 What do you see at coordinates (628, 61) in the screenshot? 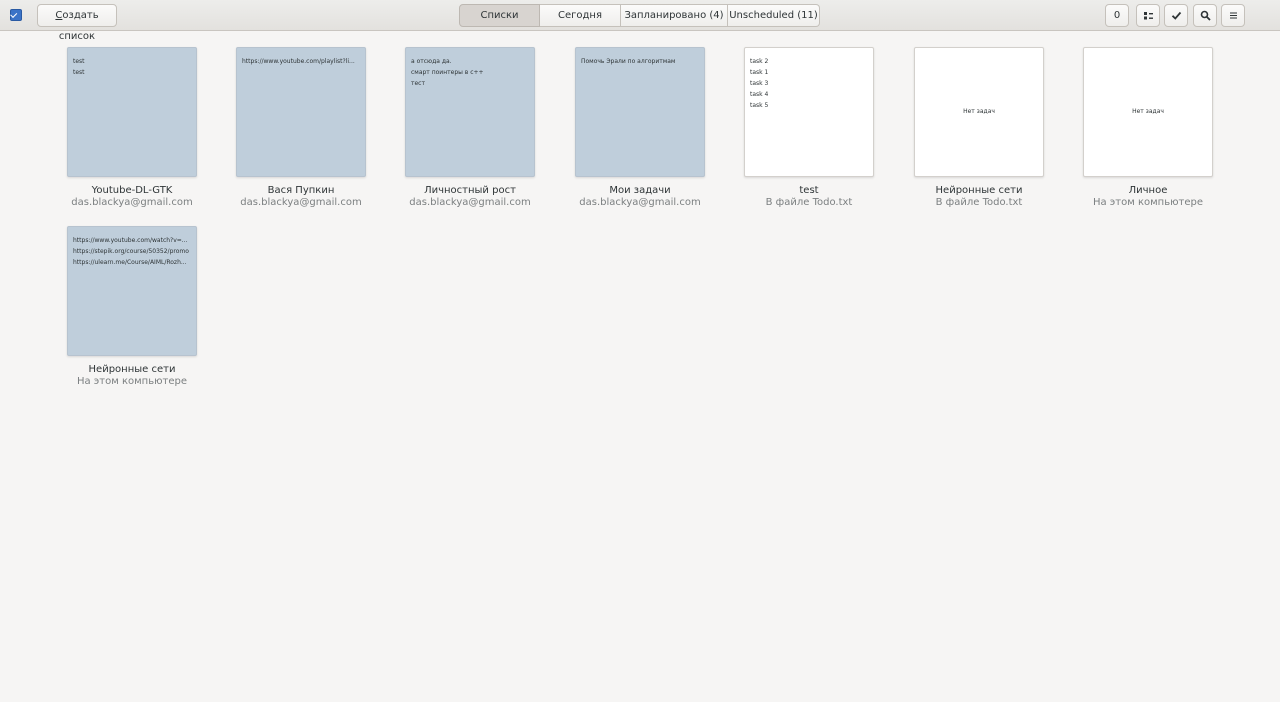
I see `task-preview-line: Помочь Эрали по алгоритмам` at bounding box center [628, 61].